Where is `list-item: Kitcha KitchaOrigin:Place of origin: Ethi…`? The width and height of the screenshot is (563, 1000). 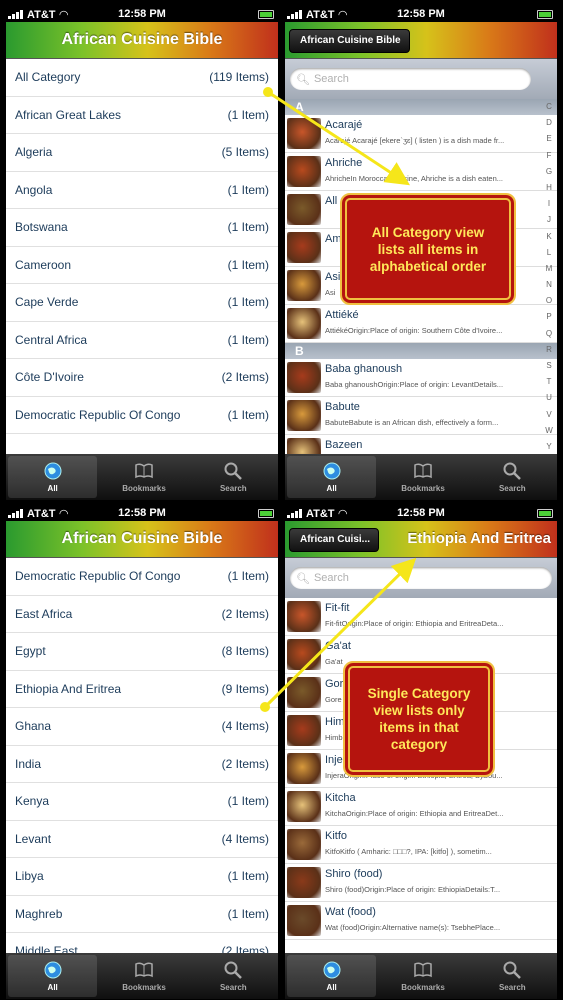 list-item: Kitcha KitchaOrigin:Place of origin: Ethi… is located at coordinates (421, 807).